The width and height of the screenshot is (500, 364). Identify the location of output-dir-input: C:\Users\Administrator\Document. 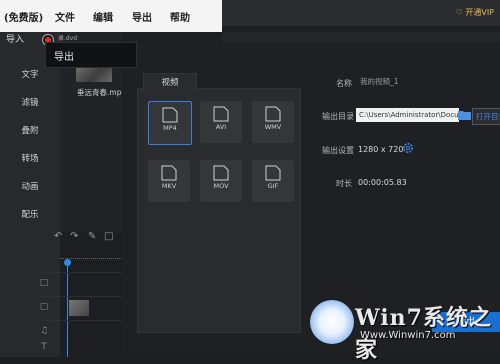
(407, 115).